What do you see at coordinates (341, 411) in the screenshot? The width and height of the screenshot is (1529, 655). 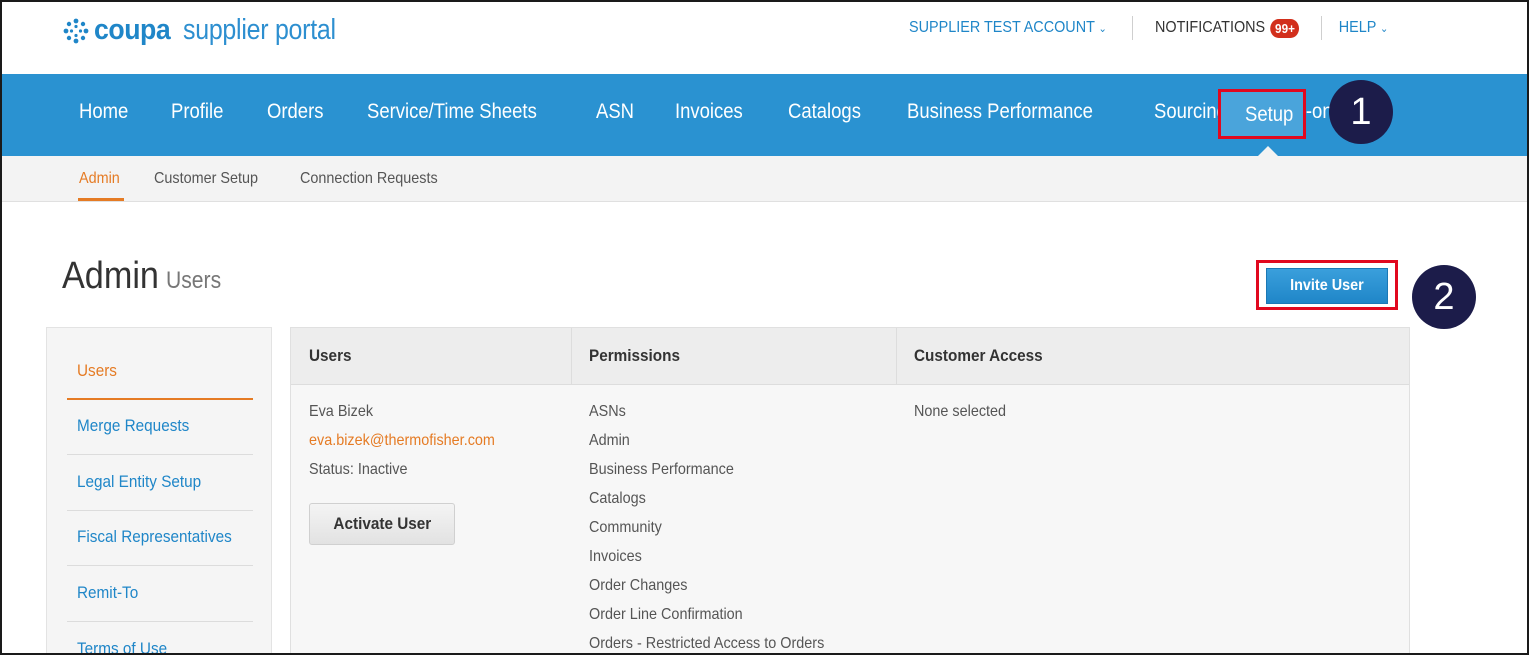 I see `user-name: Eva Bizek` at bounding box center [341, 411].